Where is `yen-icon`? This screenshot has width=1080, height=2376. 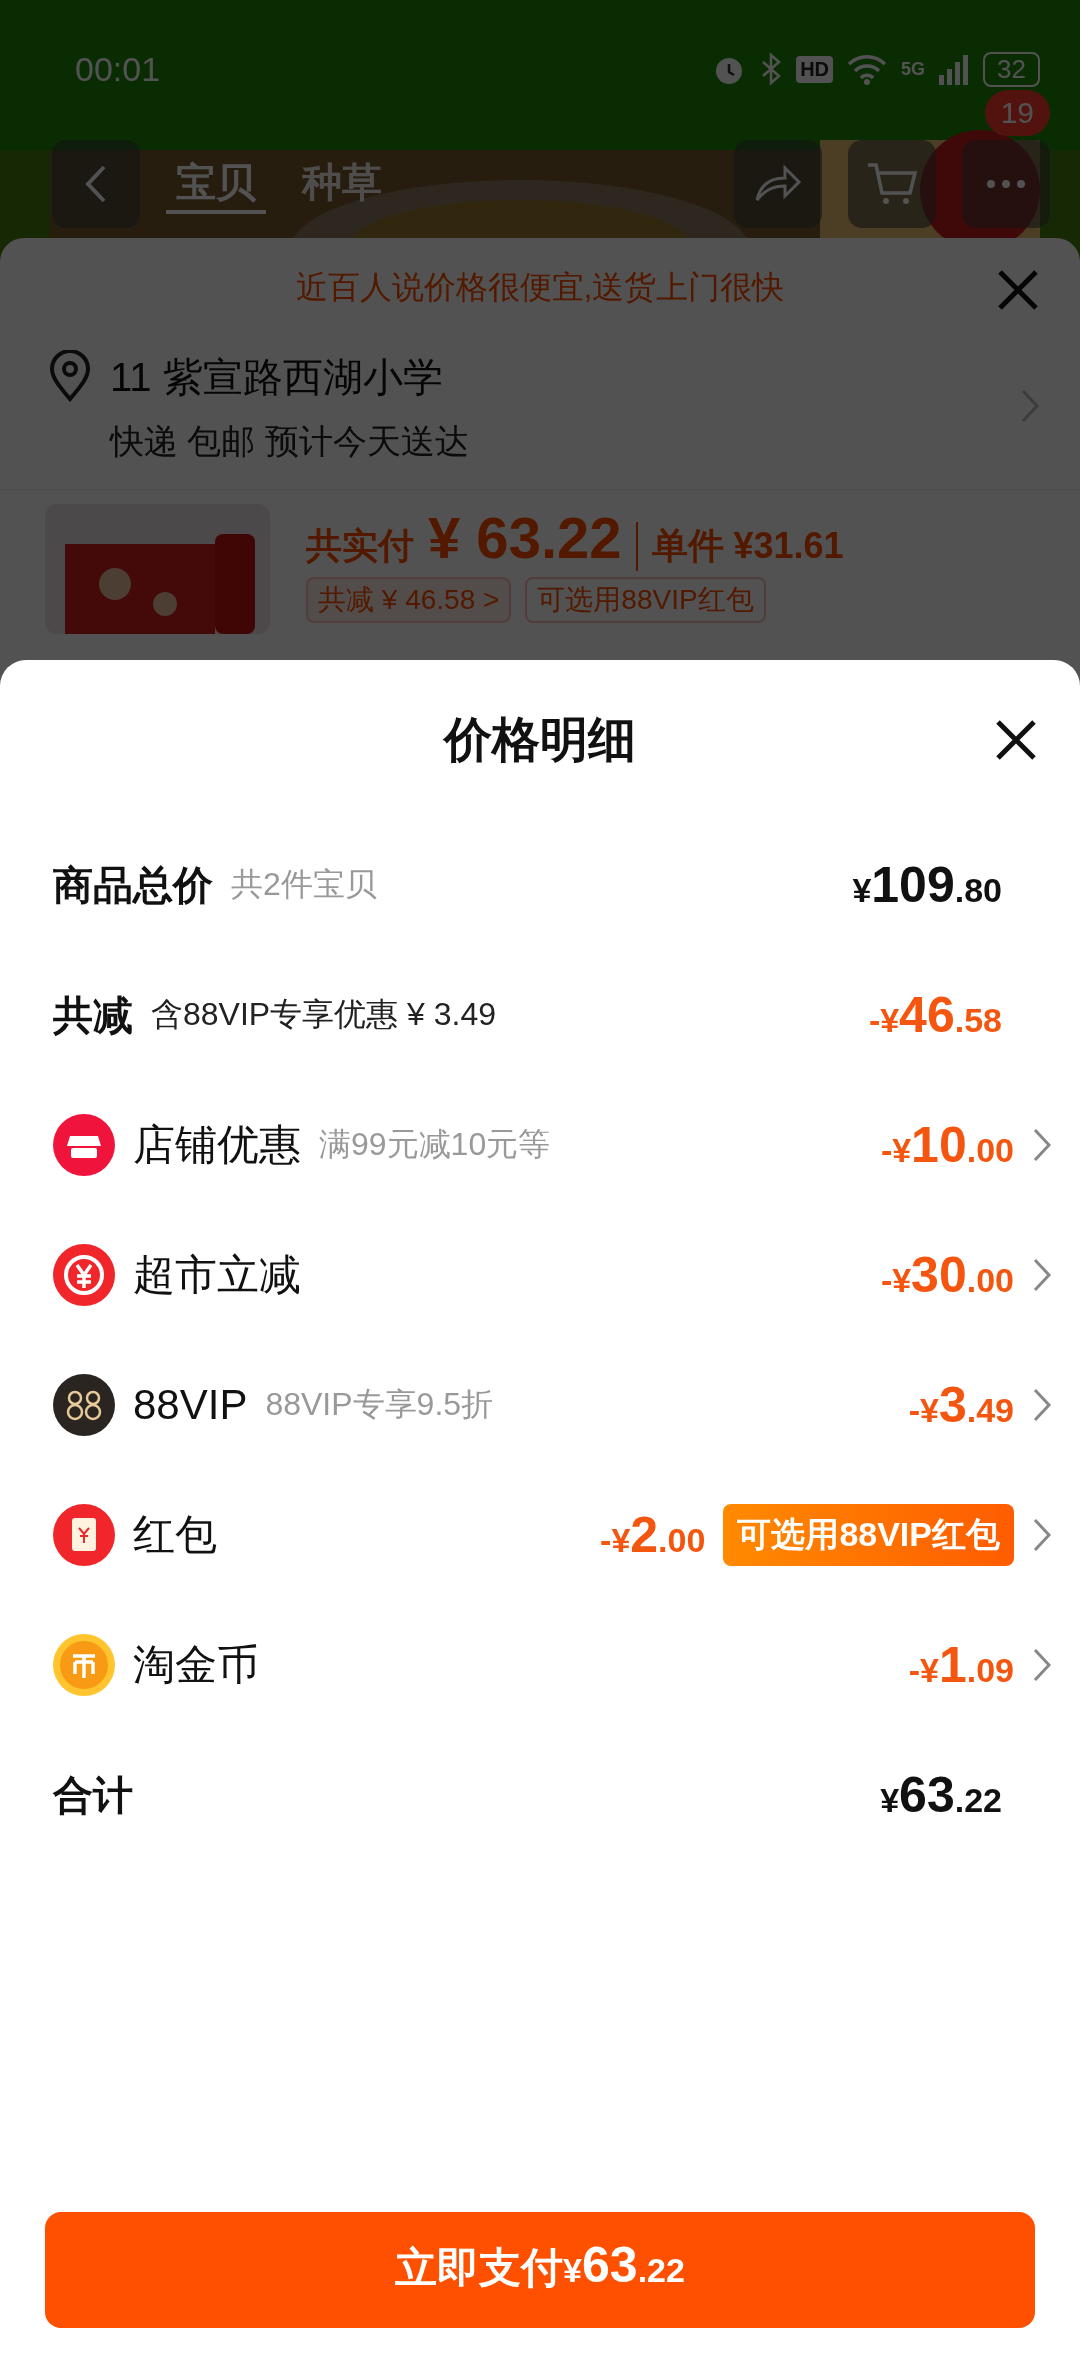
yen-icon is located at coordinates (84, 1275).